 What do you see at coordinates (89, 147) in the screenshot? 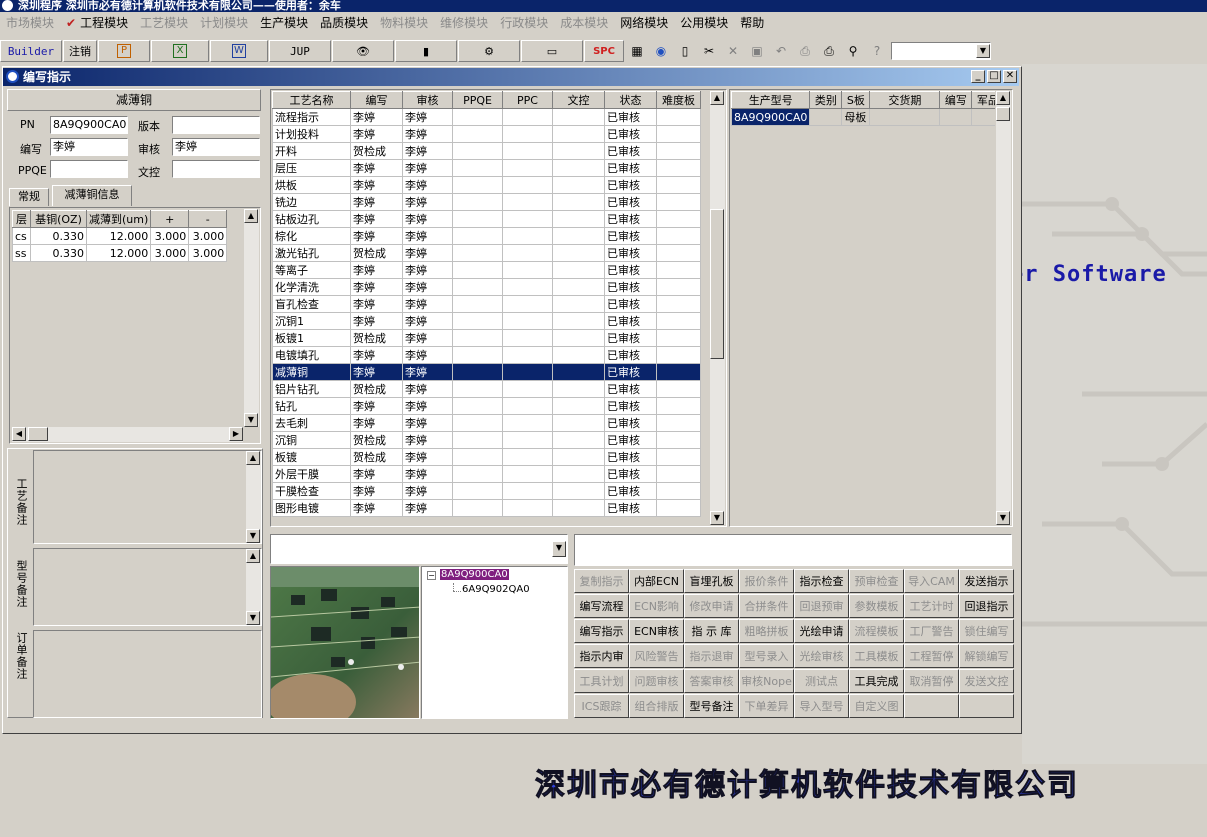
I see `writer-field: 李婷` at bounding box center [89, 147].